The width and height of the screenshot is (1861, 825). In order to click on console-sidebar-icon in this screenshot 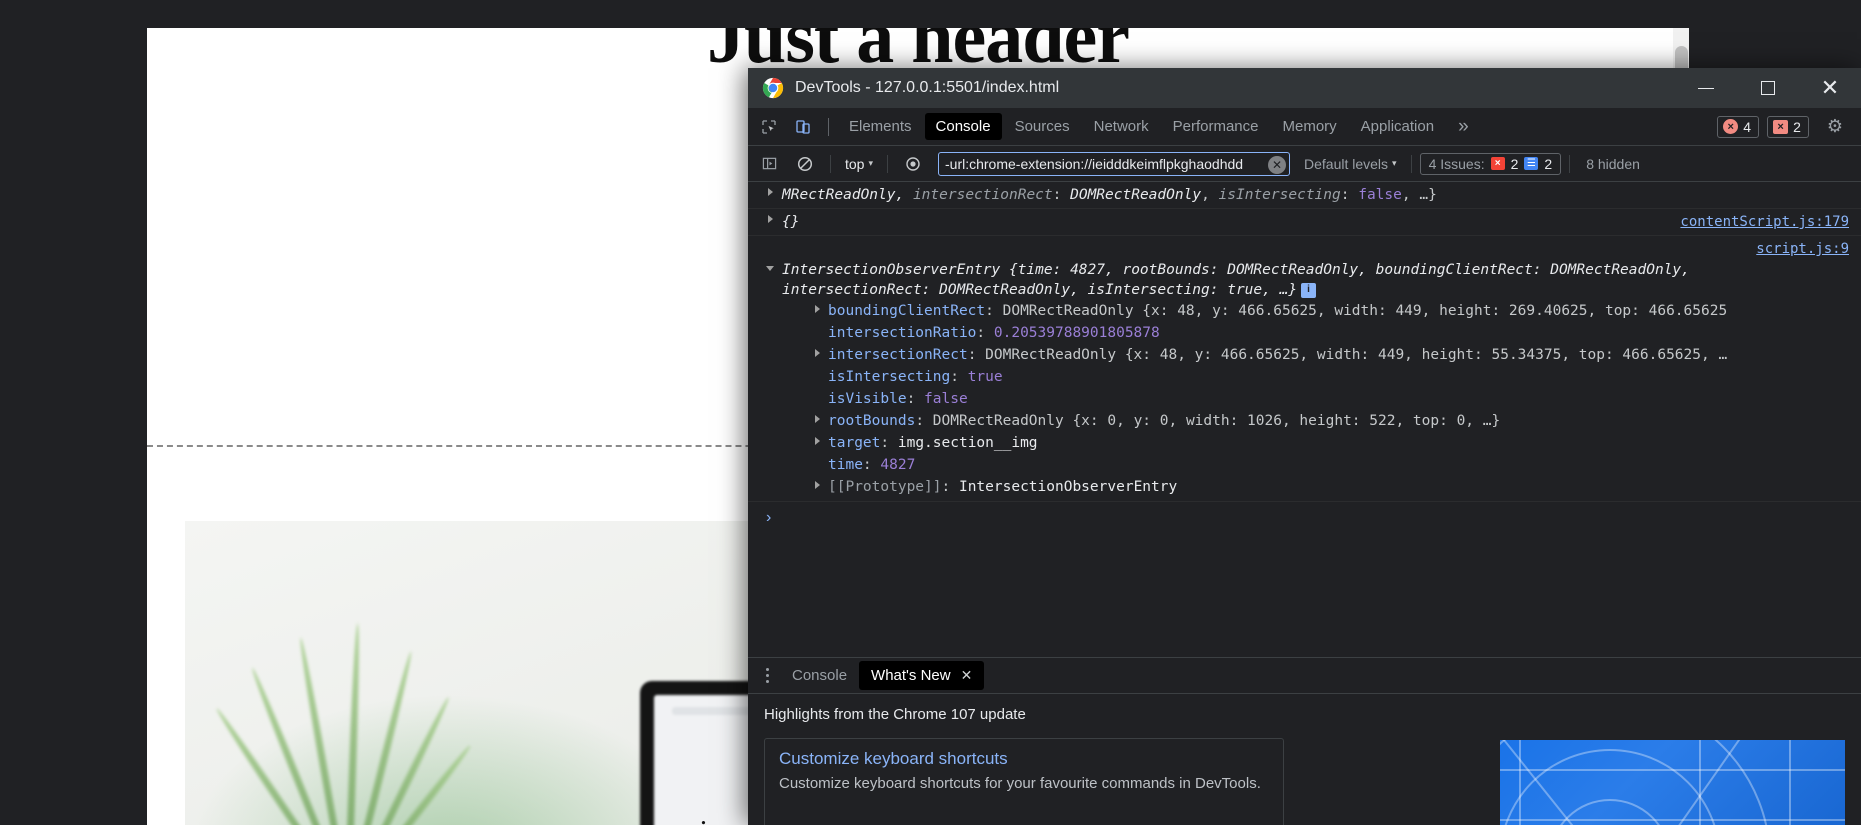, I will do `click(769, 164)`.